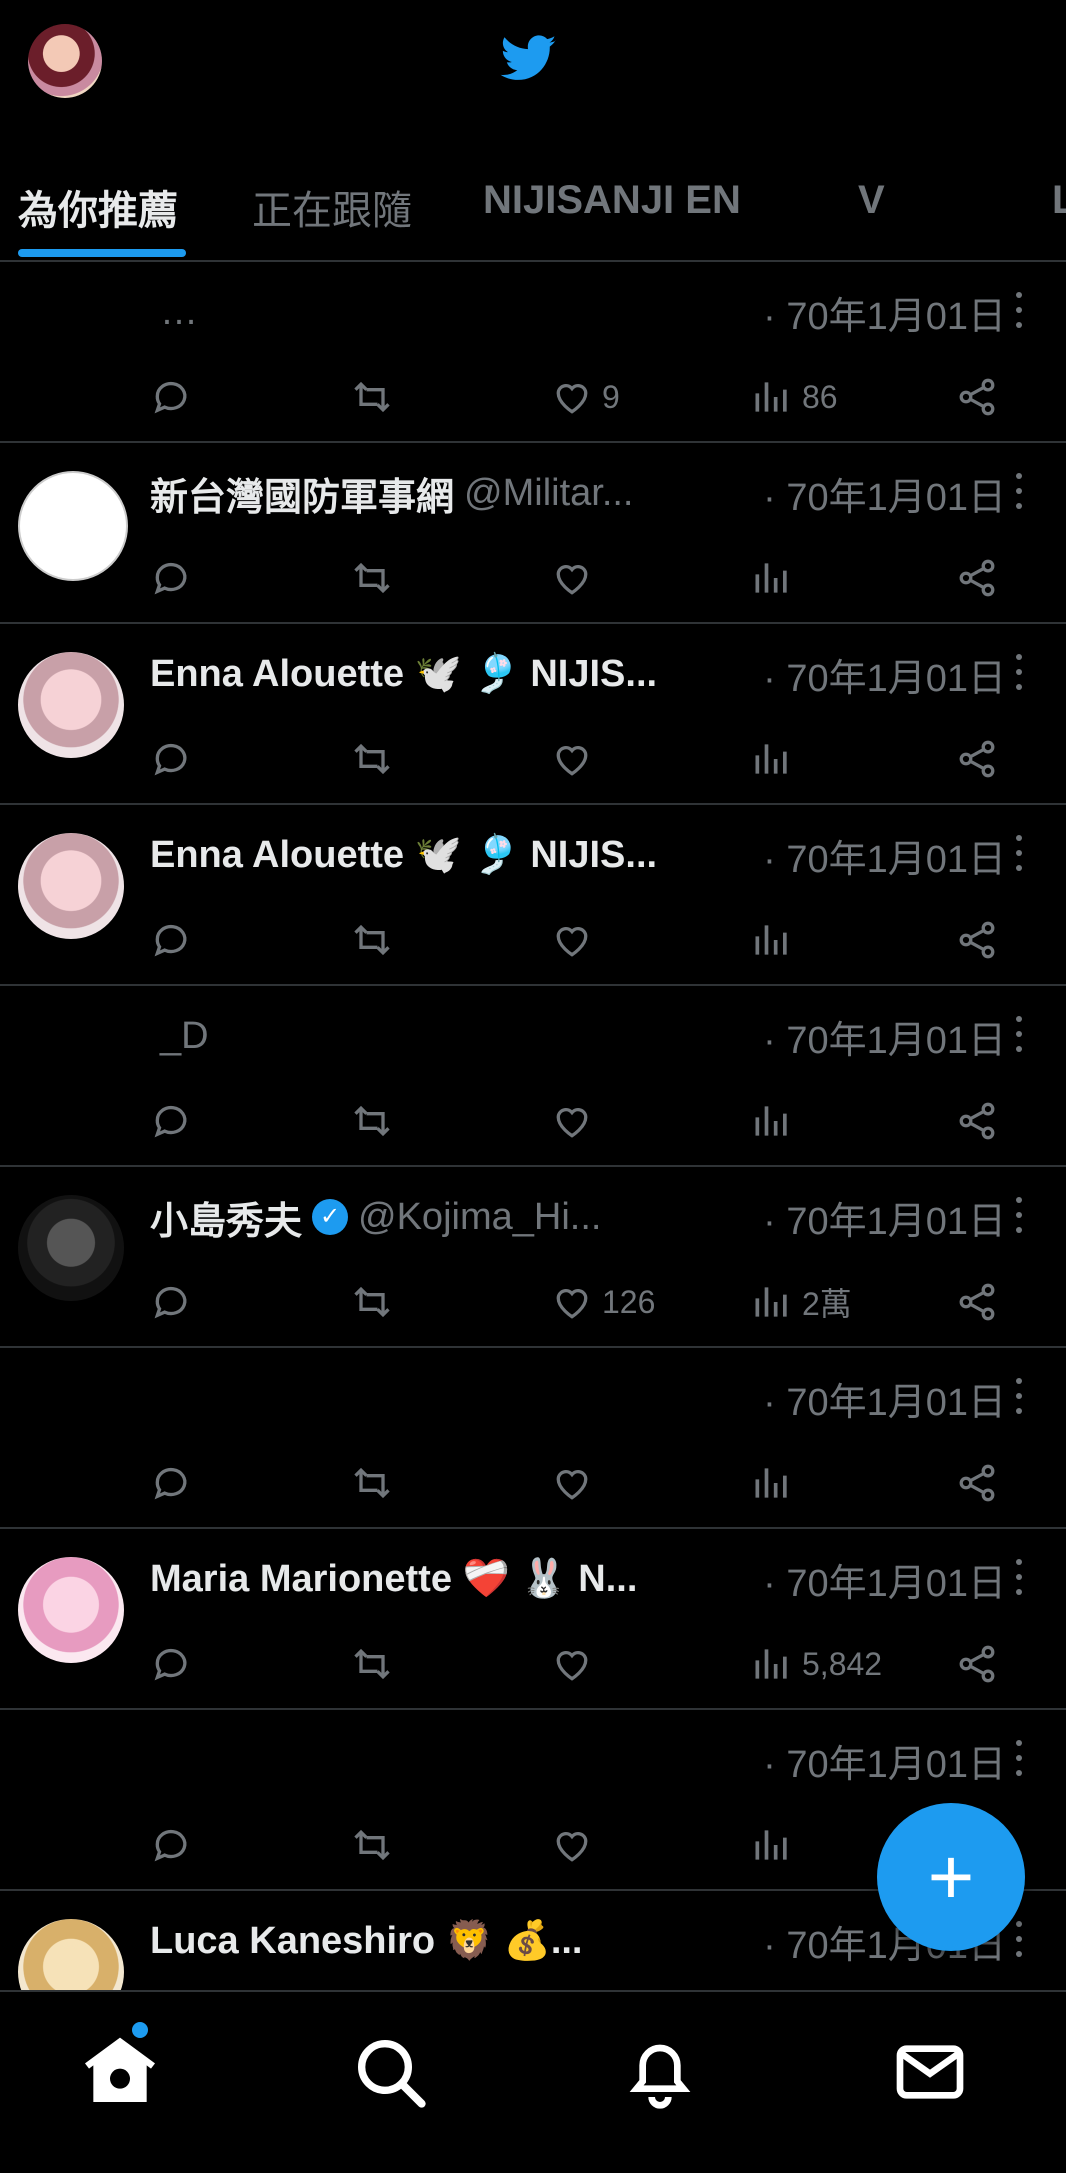 The image size is (1066, 2173). I want to click on like-icon, so click(572, 1847).